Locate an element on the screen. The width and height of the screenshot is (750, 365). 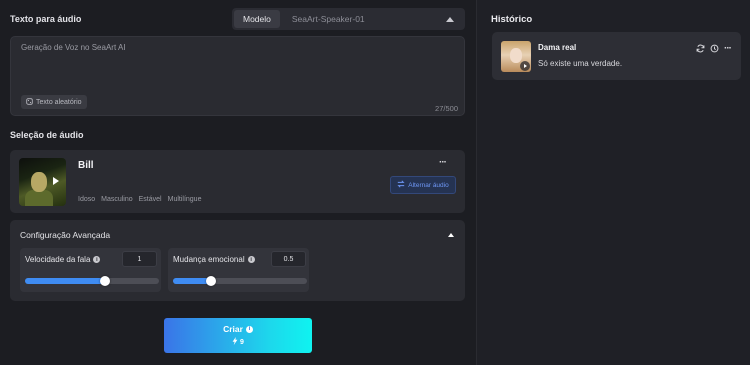
create-label: Criar is located at coordinates (233, 329).